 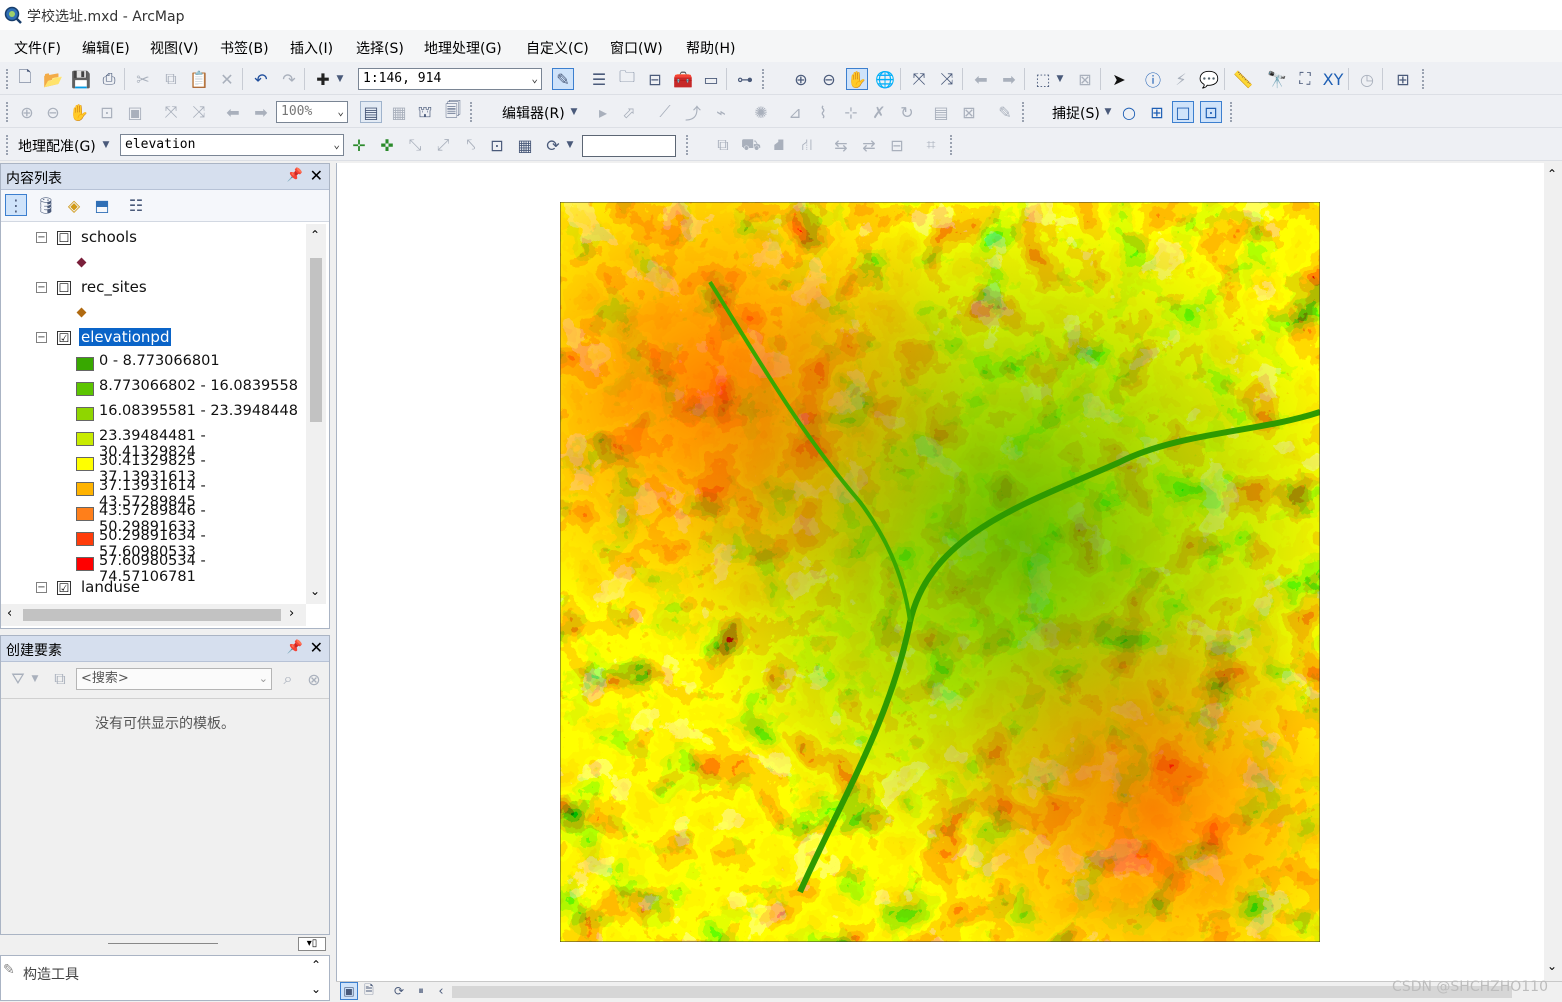 I want to click on menu-file: 文件(F), so click(x=37, y=48).